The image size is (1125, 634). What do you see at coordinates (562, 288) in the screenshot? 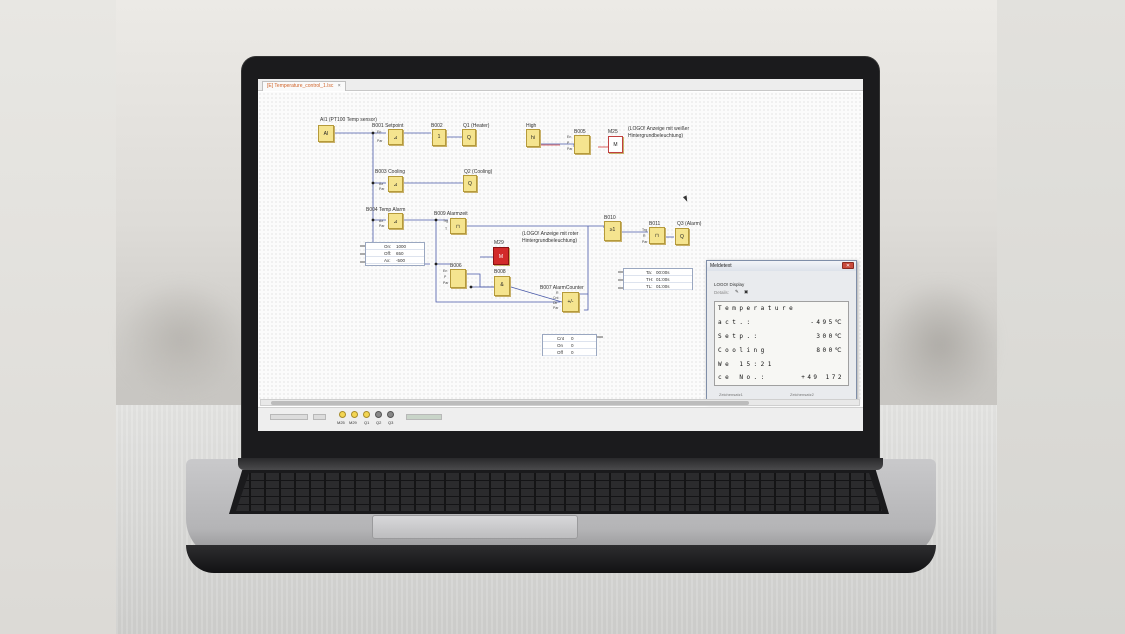
I see `b007-label: B007 AlarmCounter` at bounding box center [562, 288].